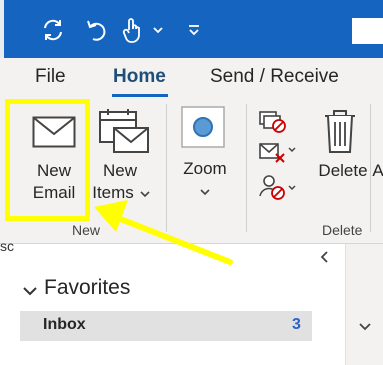  I want to click on new-items-button: New Items, so click(123, 160).